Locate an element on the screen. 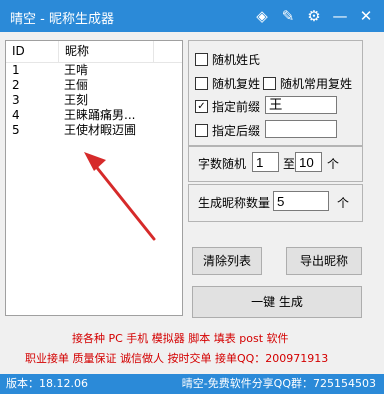 The width and height of the screenshot is (384, 394). item-id: 3 is located at coordinates (16, 100).